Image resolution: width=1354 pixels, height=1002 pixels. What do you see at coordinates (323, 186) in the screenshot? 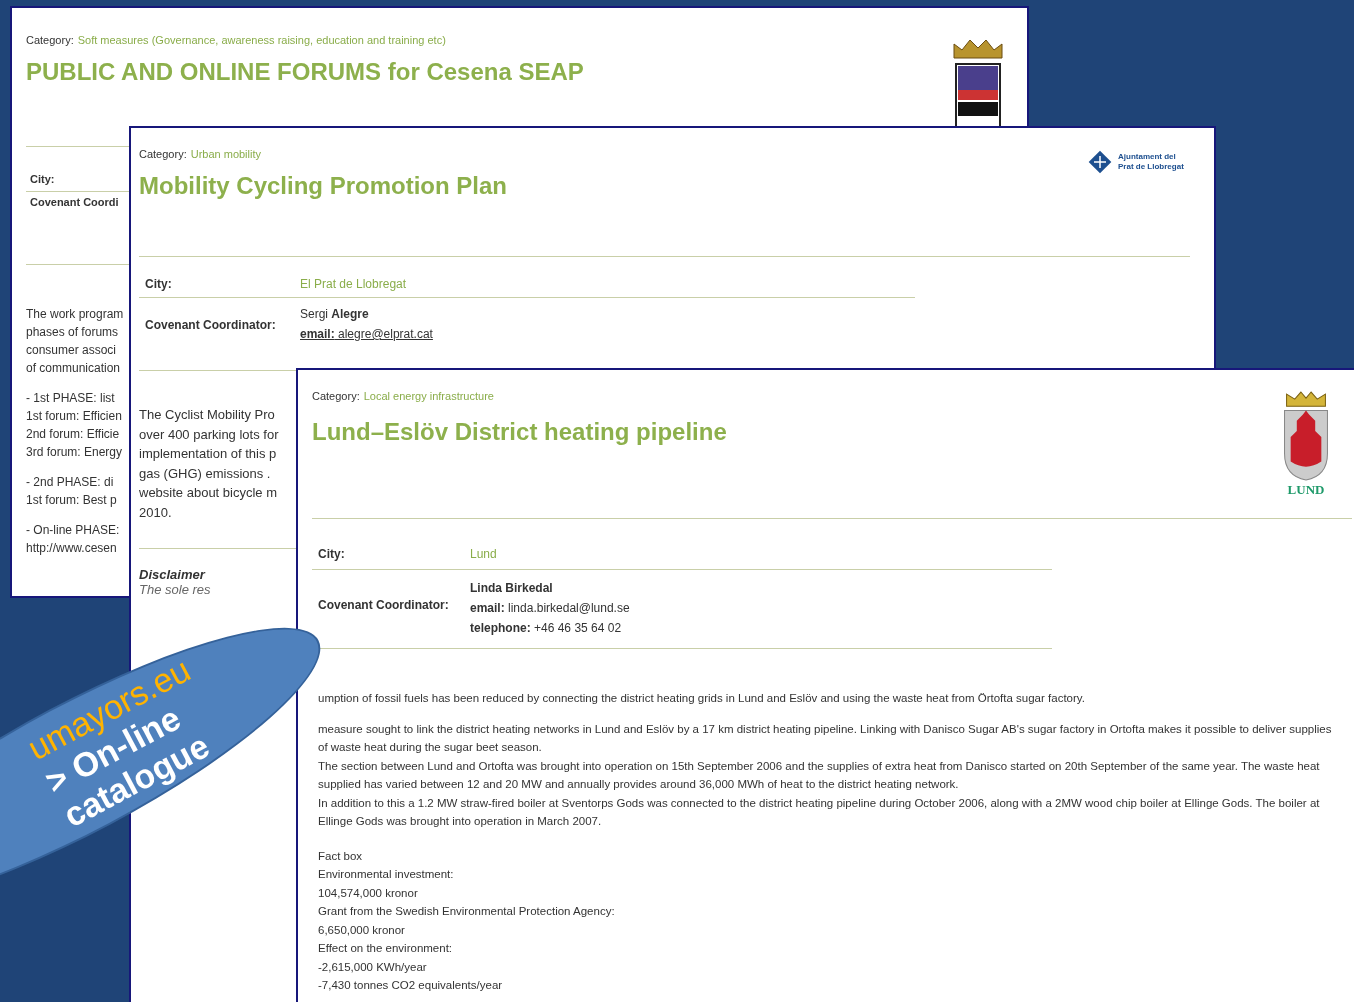
I see `page-title: Mobility Cycling Promotion Plan` at bounding box center [323, 186].